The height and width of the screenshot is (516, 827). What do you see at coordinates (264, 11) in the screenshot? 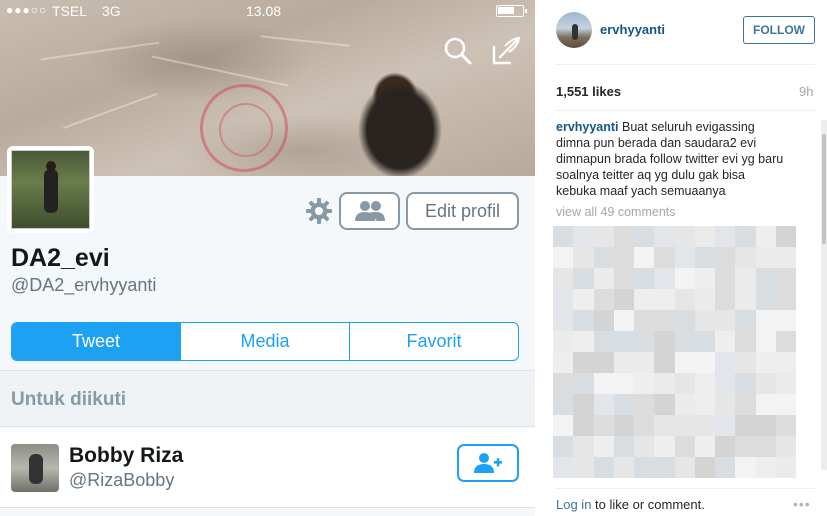
I see `status-time: 13.08` at bounding box center [264, 11].